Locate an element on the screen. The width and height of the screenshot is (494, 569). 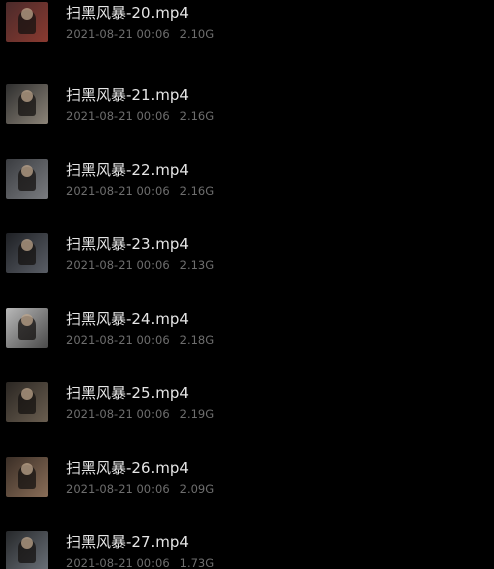
file-size: 2.18G is located at coordinates (197, 340).